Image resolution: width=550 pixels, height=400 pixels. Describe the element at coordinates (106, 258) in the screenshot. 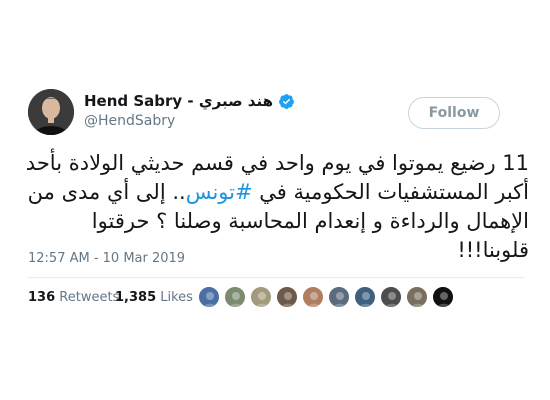

I see `tweet-timestamp: 12:57 AM - 10 Mar 2019` at that location.